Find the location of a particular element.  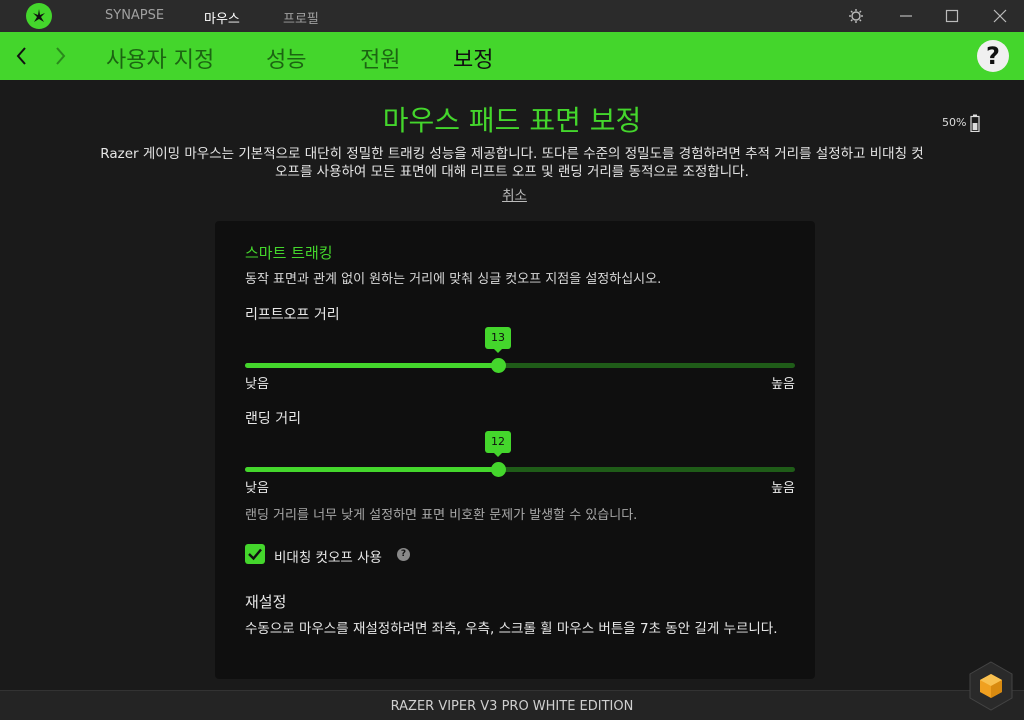

landing-min-label: 낮음 is located at coordinates (257, 488).